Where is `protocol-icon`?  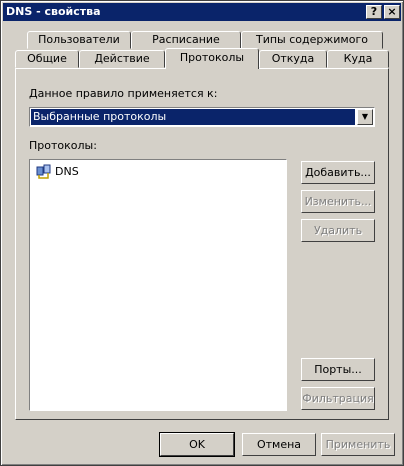
protocol-icon is located at coordinates (44, 172).